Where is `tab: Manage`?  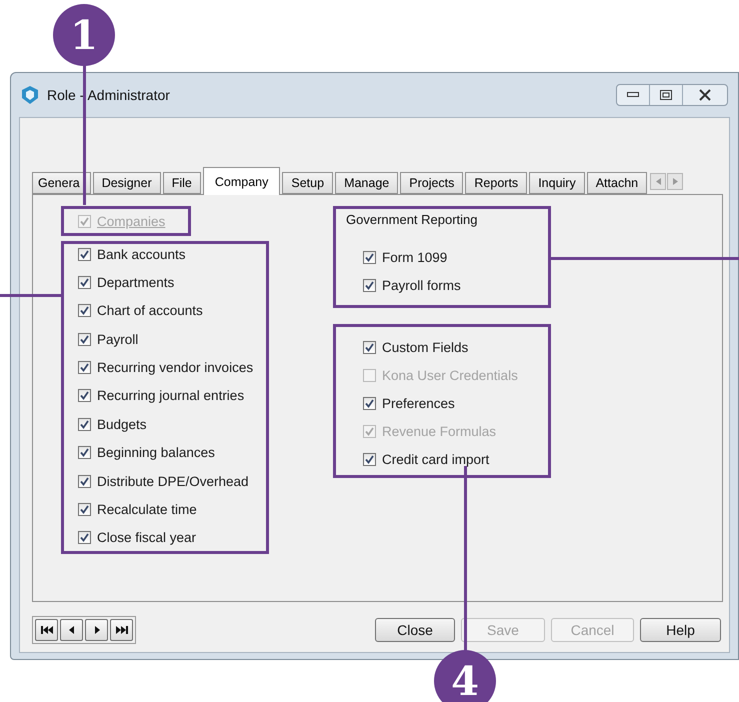
tab: Manage is located at coordinates (366, 183).